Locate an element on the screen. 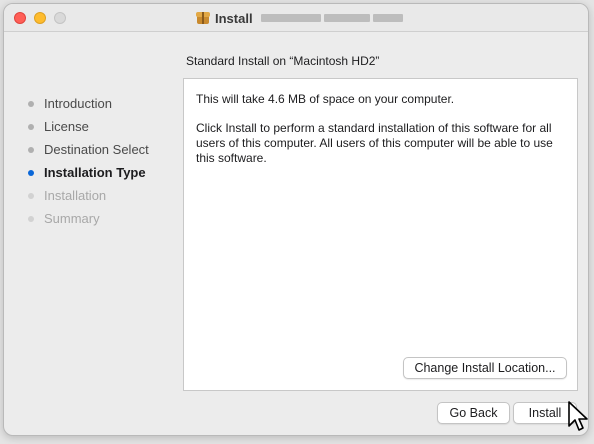 The width and height of the screenshot is (594, 444). step-installation: Installation is located at coordinates (104, 195).